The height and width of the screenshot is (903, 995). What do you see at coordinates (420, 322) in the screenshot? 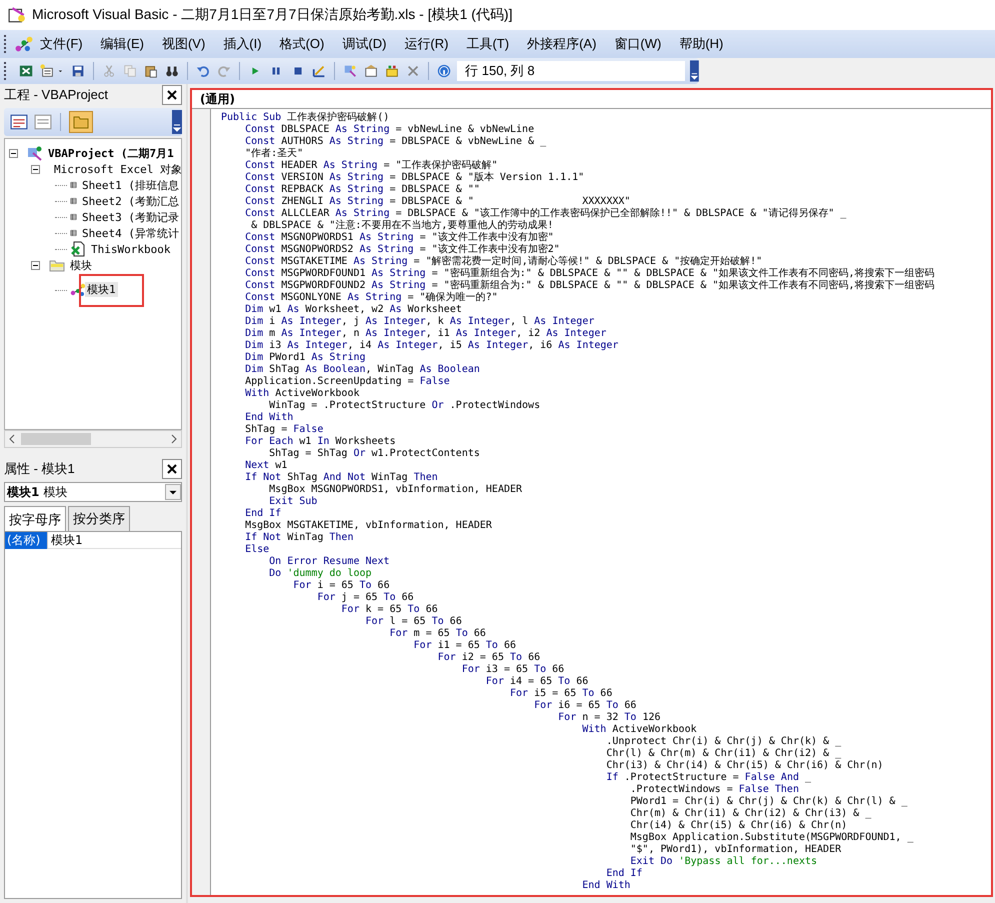
I see `code-line: Dim i As Integer, j As Integer, k As Integer, l As Integer` at bounding box center [420, 322].